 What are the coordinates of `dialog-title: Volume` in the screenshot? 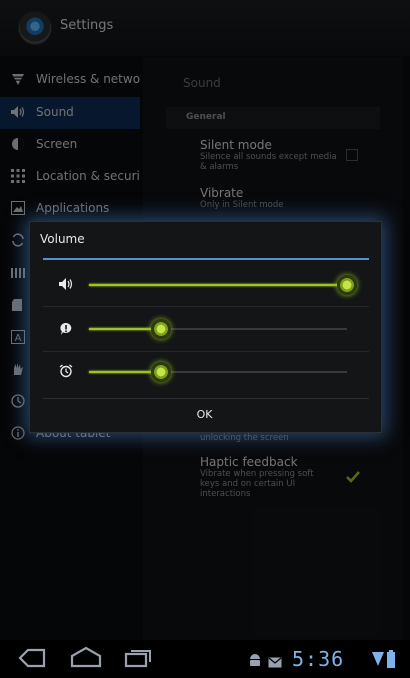 It's located at (62, 239).